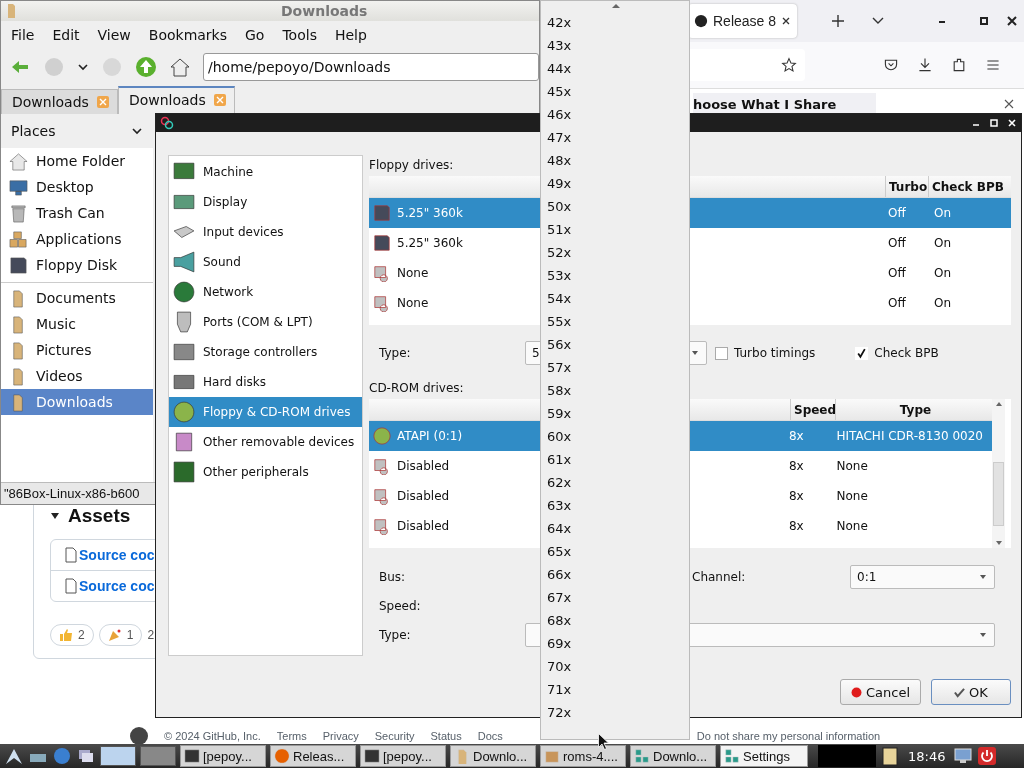 This screenshot has height=768, width=1024. Describe the element at coordinates (255, 35) in the screenshot. I see `menu-item: Go` at that location.